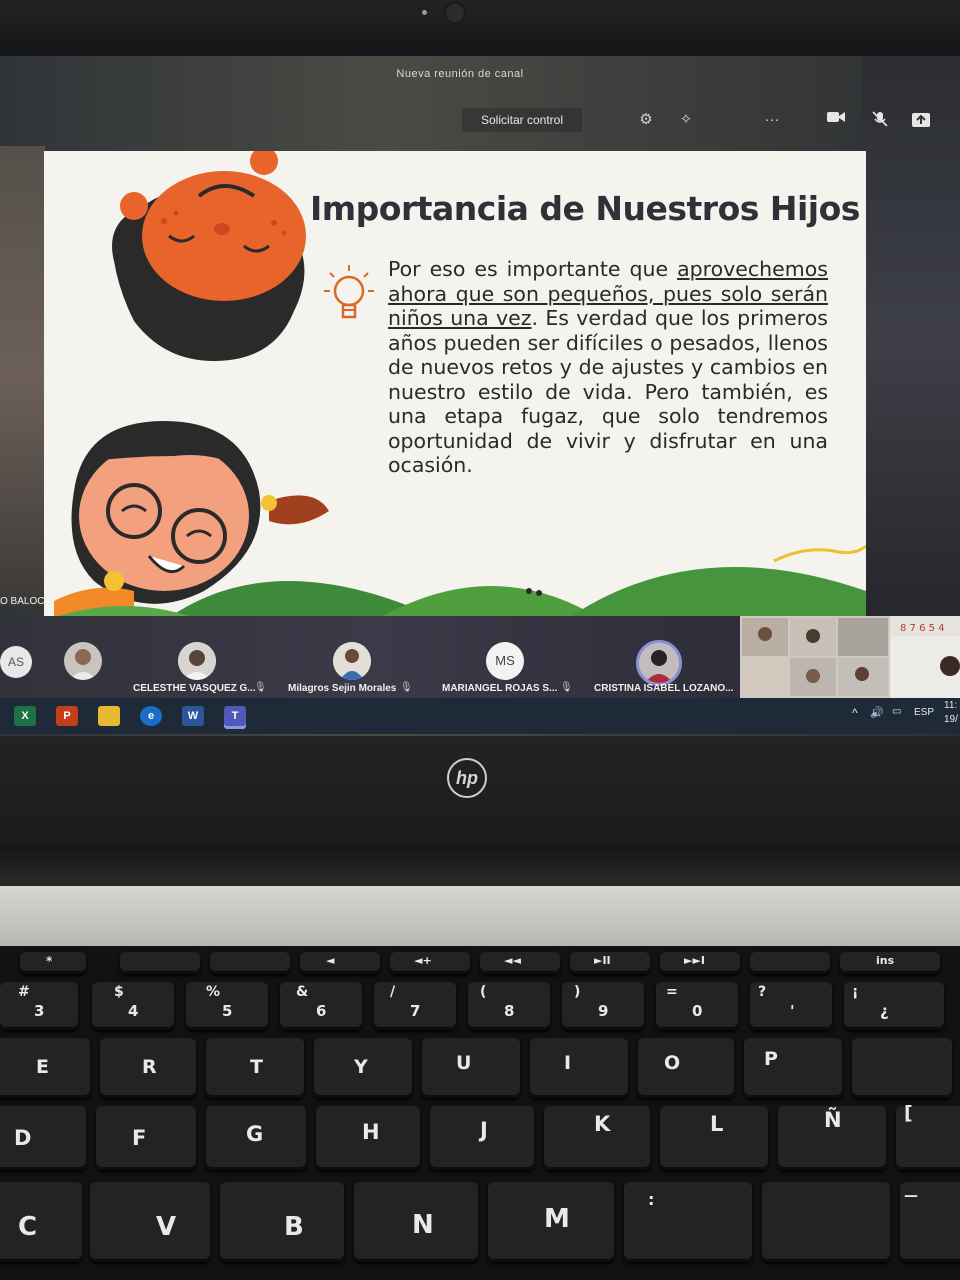 The image size is (960, 1280). I want to click on key-8: (8, so click(509, 1006).